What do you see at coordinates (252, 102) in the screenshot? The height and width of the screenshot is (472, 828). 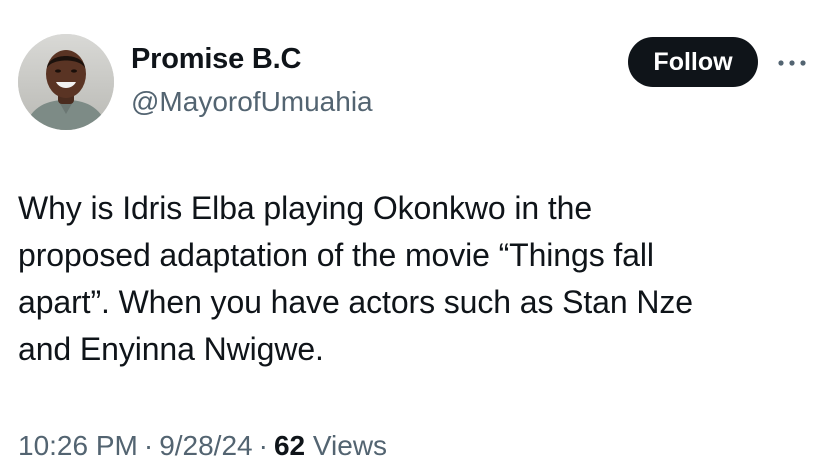 I see `author-handle: @MayorofUmuahia` at bounding box center [252, 102].